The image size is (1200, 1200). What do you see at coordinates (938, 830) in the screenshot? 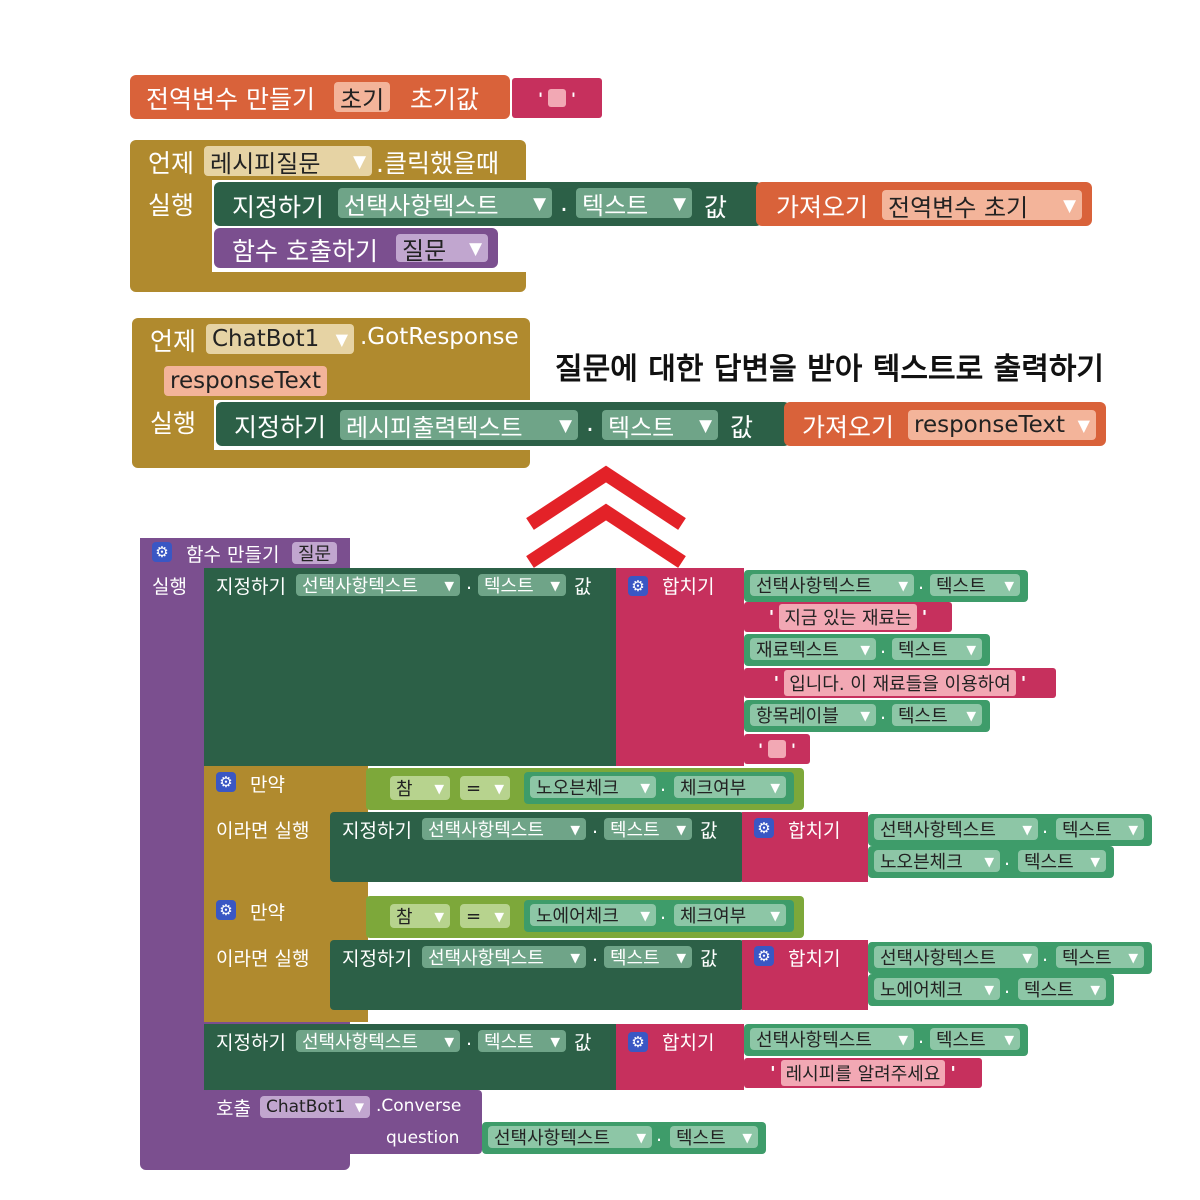
I see `if1-join-a-comp-label: 선택사항텍스트` at bounding box center [938, 830].